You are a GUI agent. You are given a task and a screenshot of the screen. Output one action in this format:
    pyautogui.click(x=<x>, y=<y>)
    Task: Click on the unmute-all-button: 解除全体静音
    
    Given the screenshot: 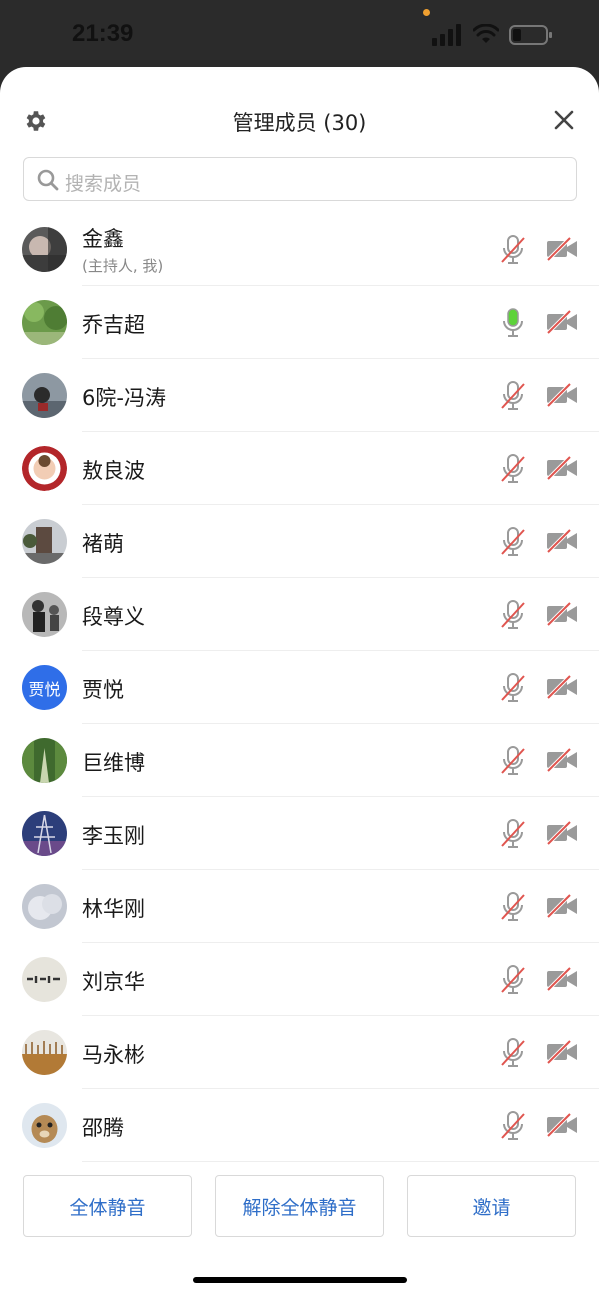 What is the action you would take?
    pyautogui.click(x=299, y=1206)
    